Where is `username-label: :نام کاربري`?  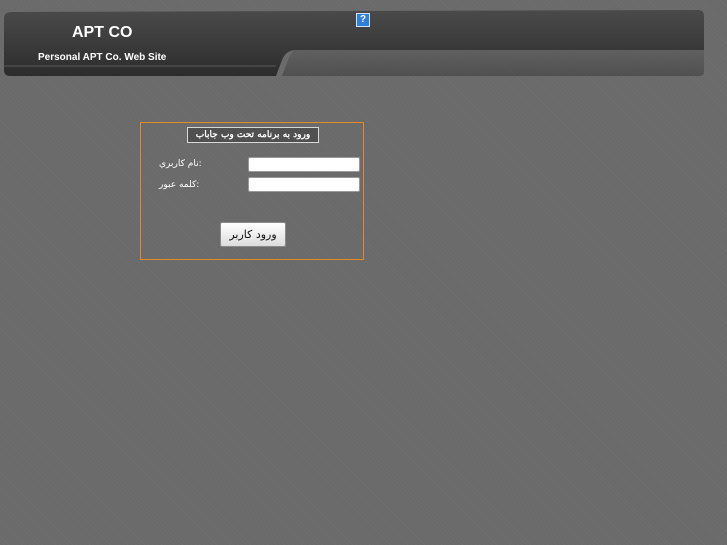
username-label: :نام کاربري is located at coordinates (180, 164).